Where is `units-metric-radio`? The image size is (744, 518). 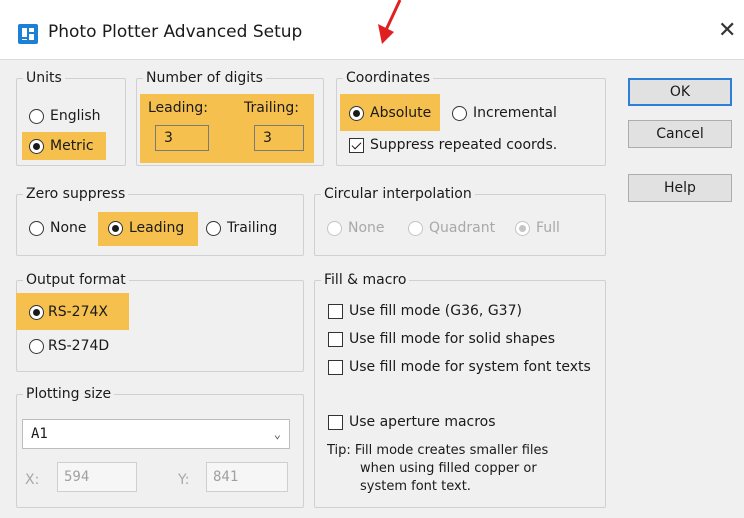 units-metric-radio is located at coordinates (36, 146).